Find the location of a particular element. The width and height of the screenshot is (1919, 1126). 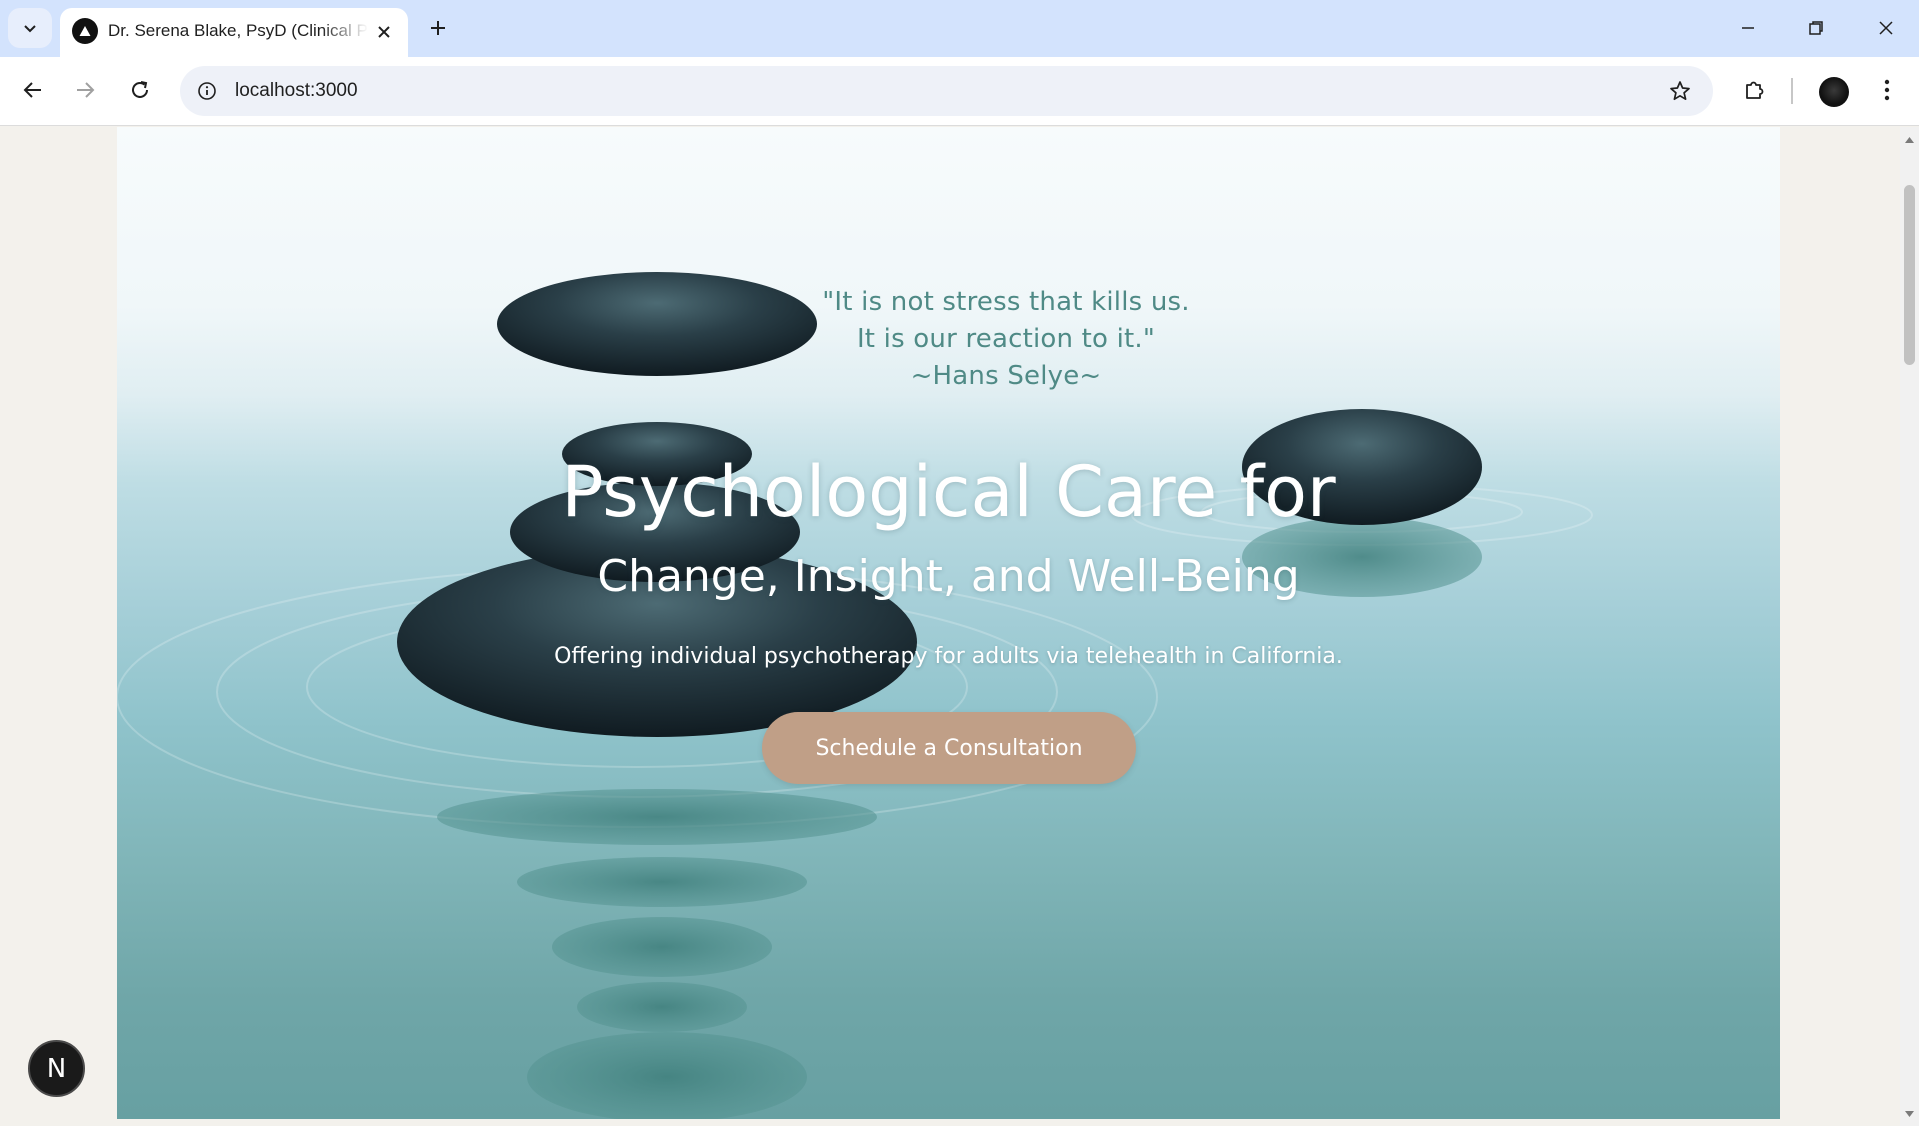

arrow-right-icon is located at coordinates (86, 90).